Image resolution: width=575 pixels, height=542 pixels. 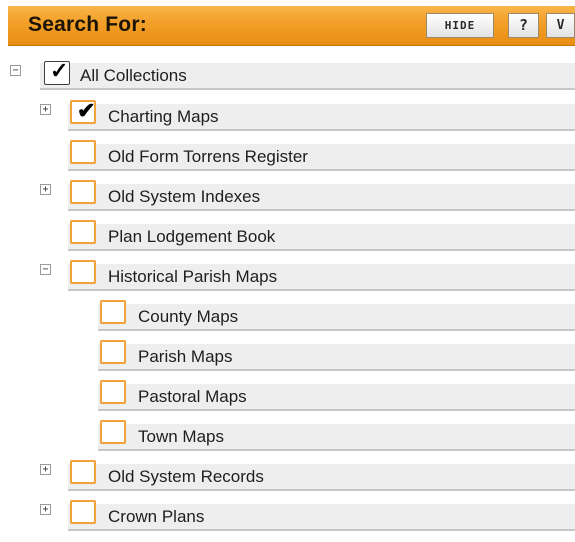 I want to click on tree-row-historical-parish-maps: − Historical Parish Maps, so click(x=292, y=276).